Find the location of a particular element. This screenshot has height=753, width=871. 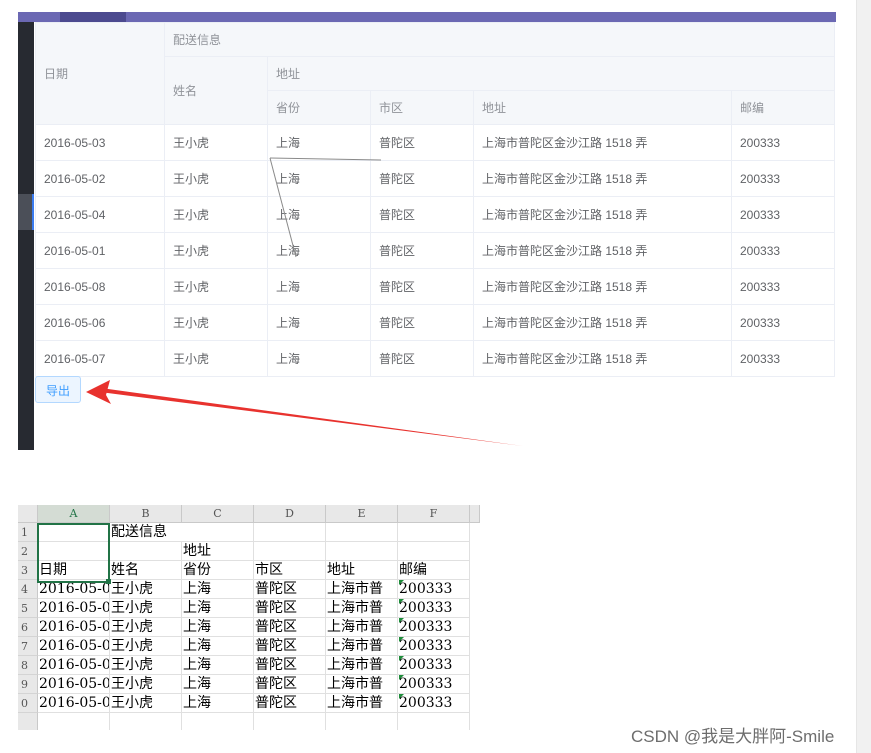

cell-date: 2016-05-04 is located at coordinates (100, 214).